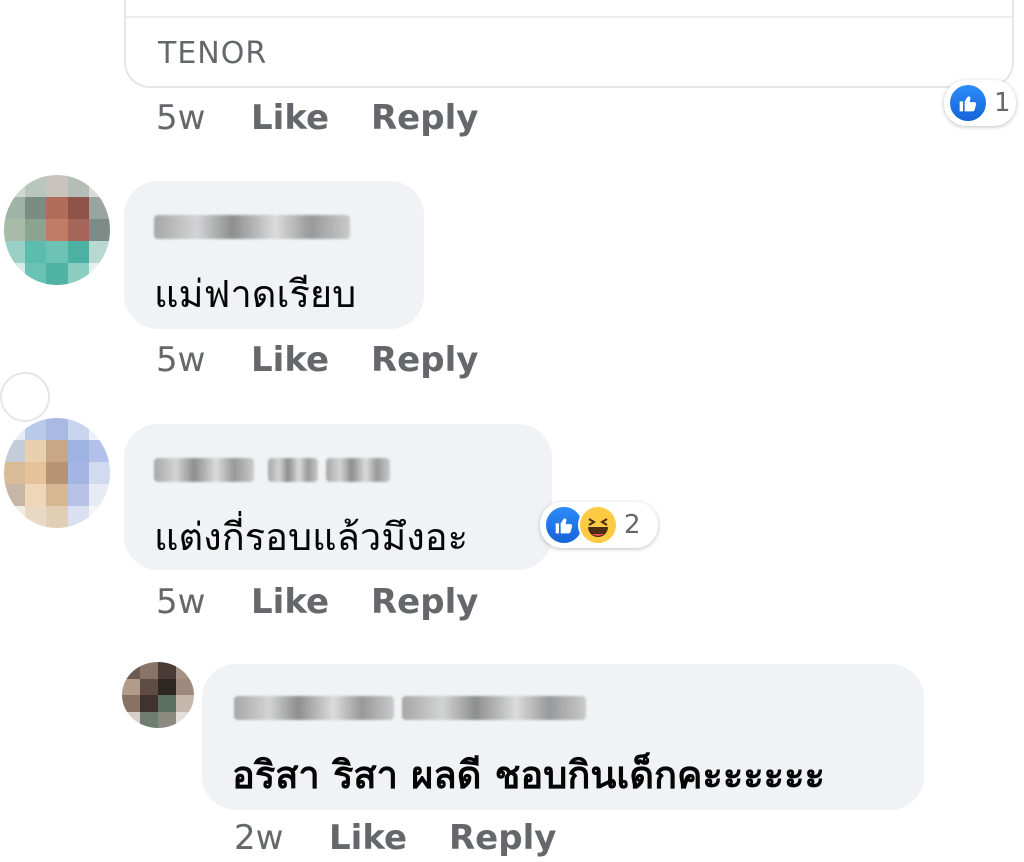 The width and height of the screenshot is (1024, 862). I want to click on comment-text: อริสา ริสา ผลดี ชอบกินเด็กคะะะะะะ, so click(528, 775).